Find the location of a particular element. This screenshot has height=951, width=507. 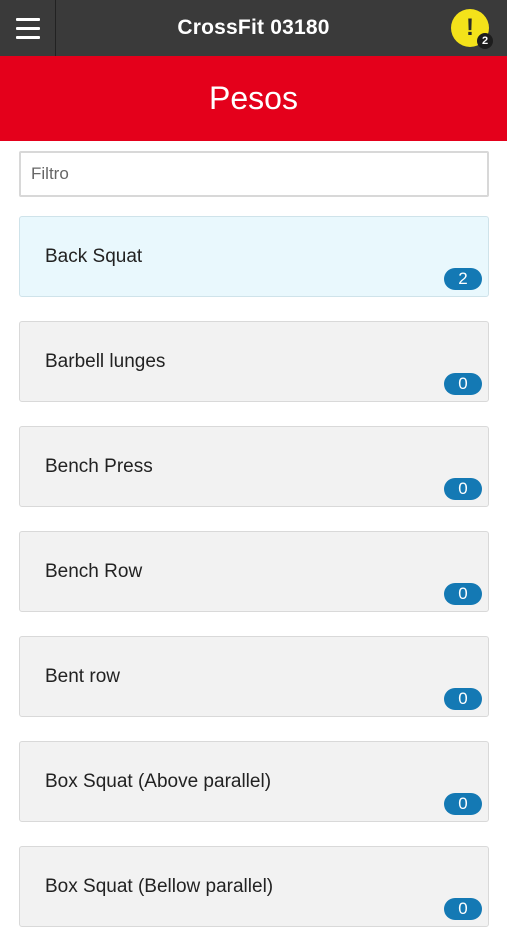

exercise-item: Box Squat (Above parallel) 0 is located at coordinates (254, 781).